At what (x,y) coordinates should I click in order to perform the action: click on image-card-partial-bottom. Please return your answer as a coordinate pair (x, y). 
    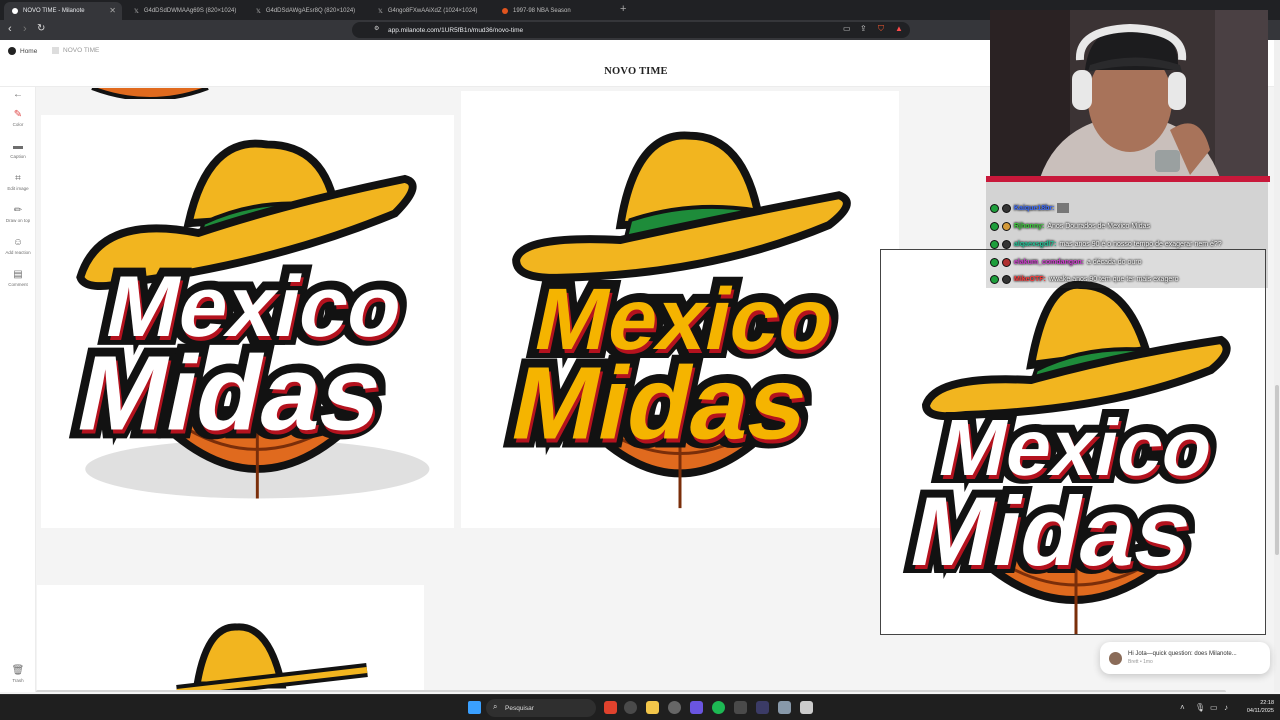
    Looking at the image, I should click on (230, 638).